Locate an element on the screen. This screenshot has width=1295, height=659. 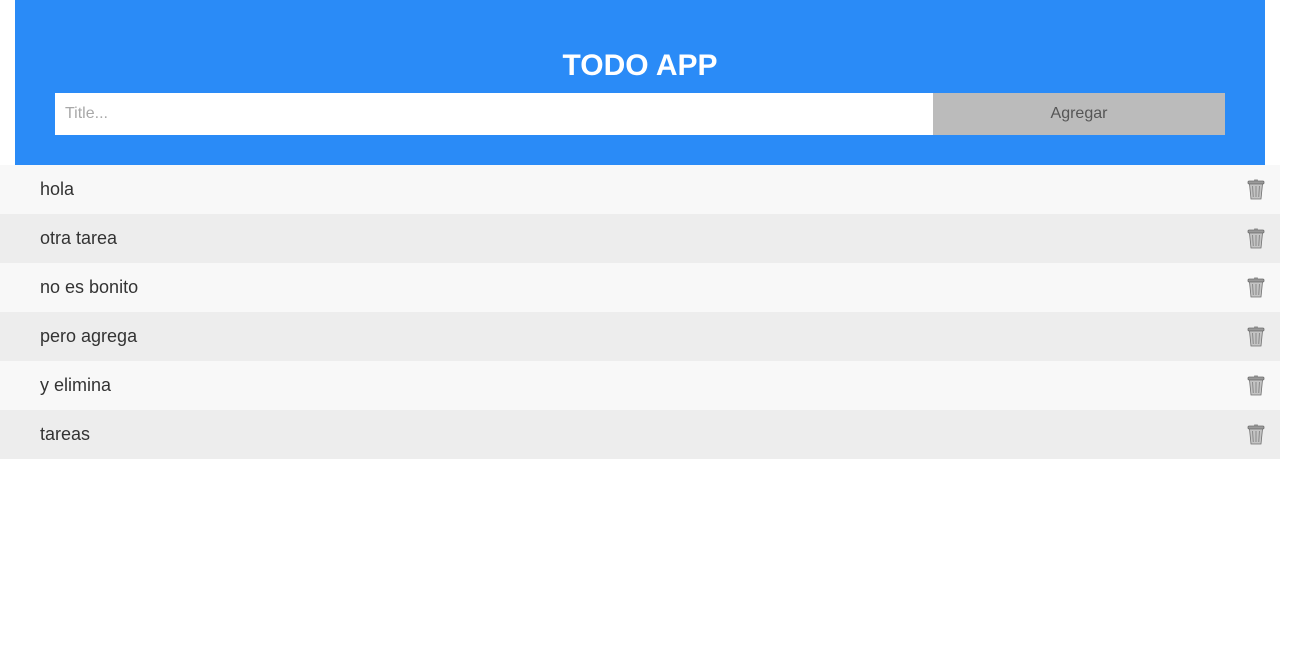
todo-text: no es bonito is located at coordinates (89, 287).